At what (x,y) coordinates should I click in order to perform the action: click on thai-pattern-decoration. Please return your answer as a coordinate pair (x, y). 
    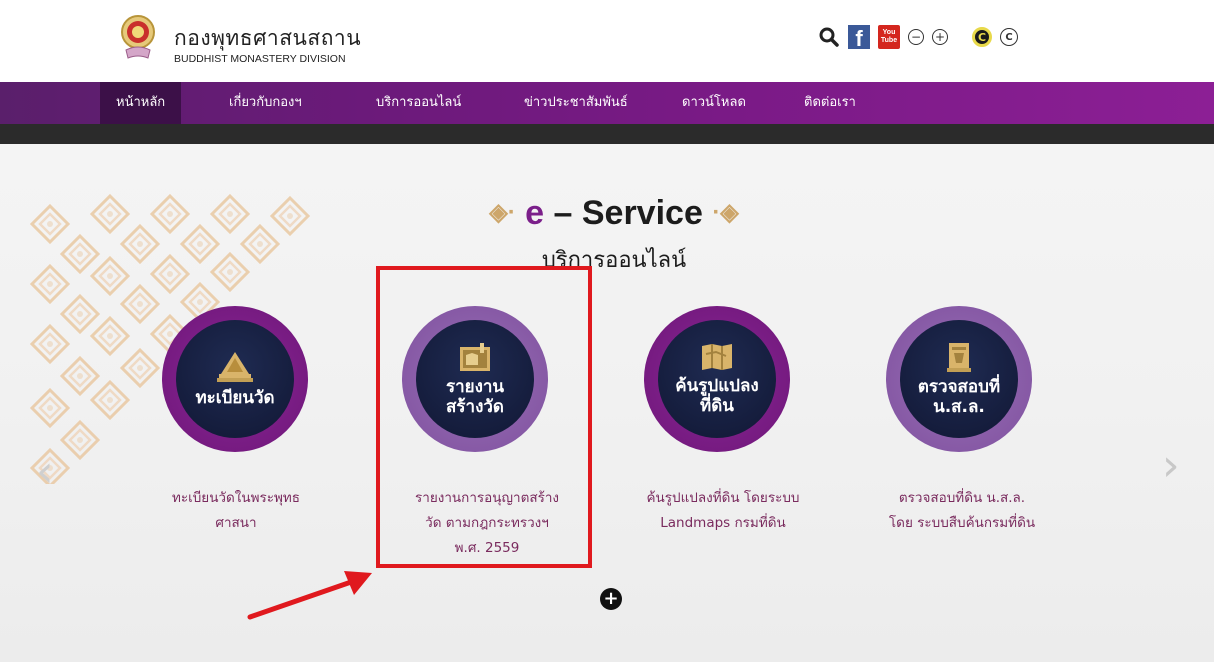
    Looking at the image, I should click on (170, 339).